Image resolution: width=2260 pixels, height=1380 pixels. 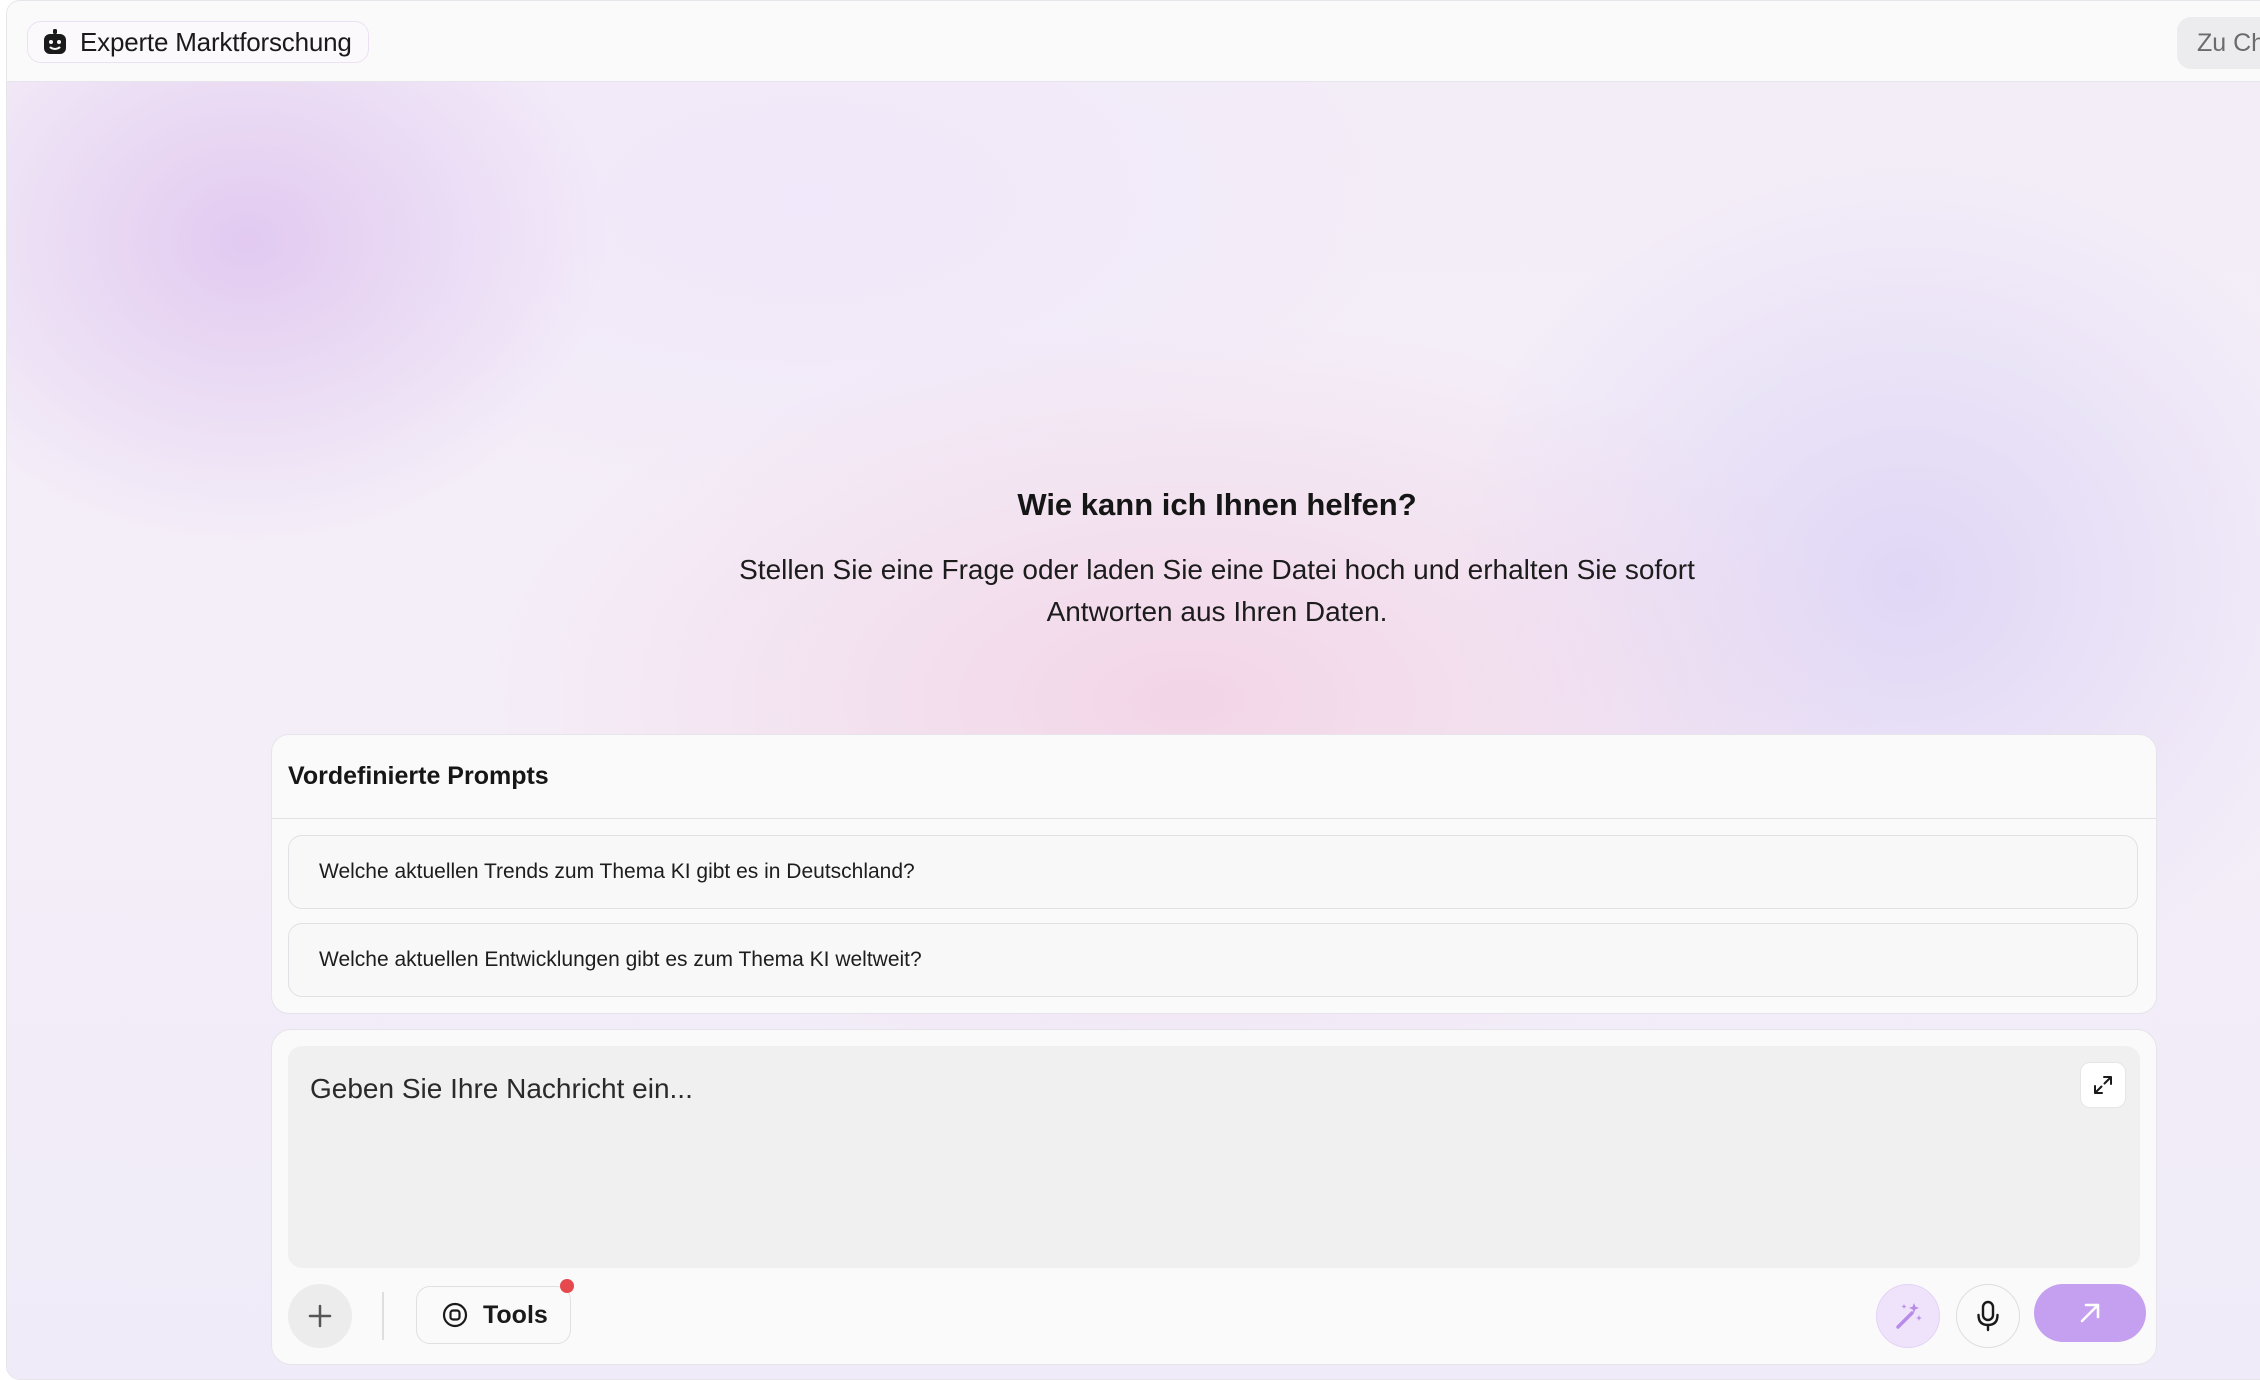 I want to click on header-bar: Experte Marktforschung Zu Chat, so click(x=1133, y=41).